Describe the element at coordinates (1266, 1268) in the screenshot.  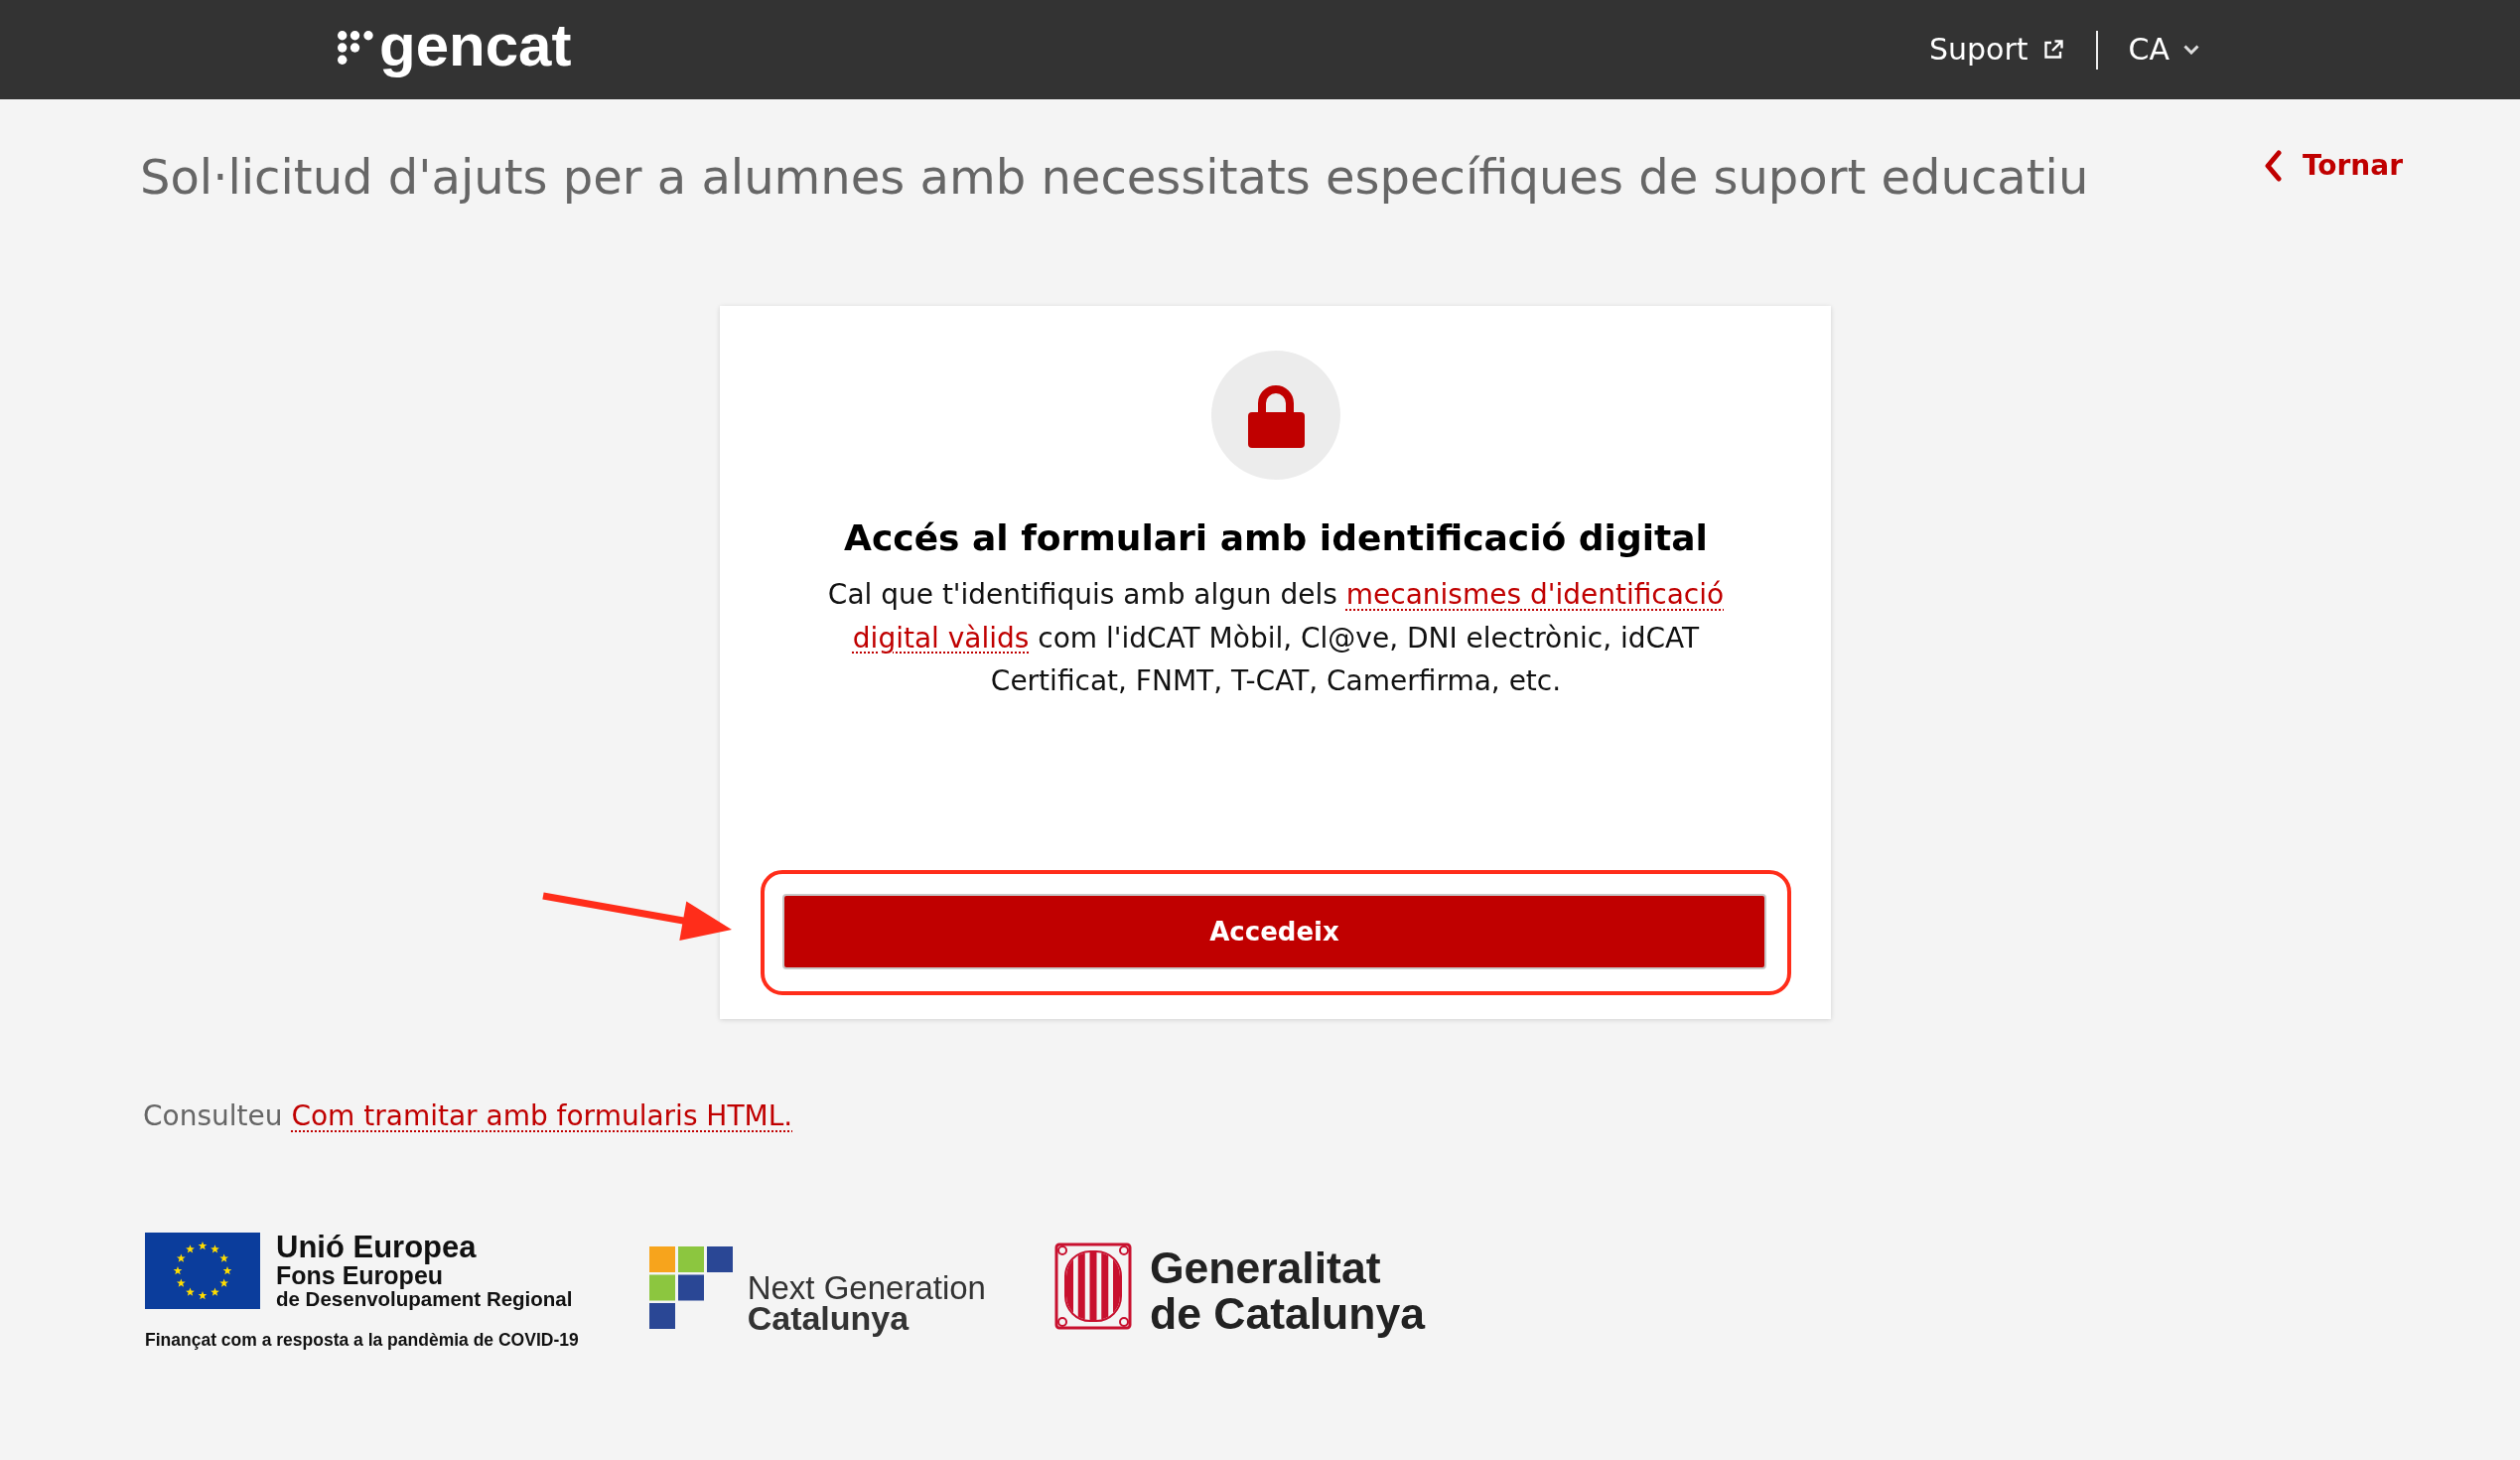
I see `government-name: Generalitat` at that location.